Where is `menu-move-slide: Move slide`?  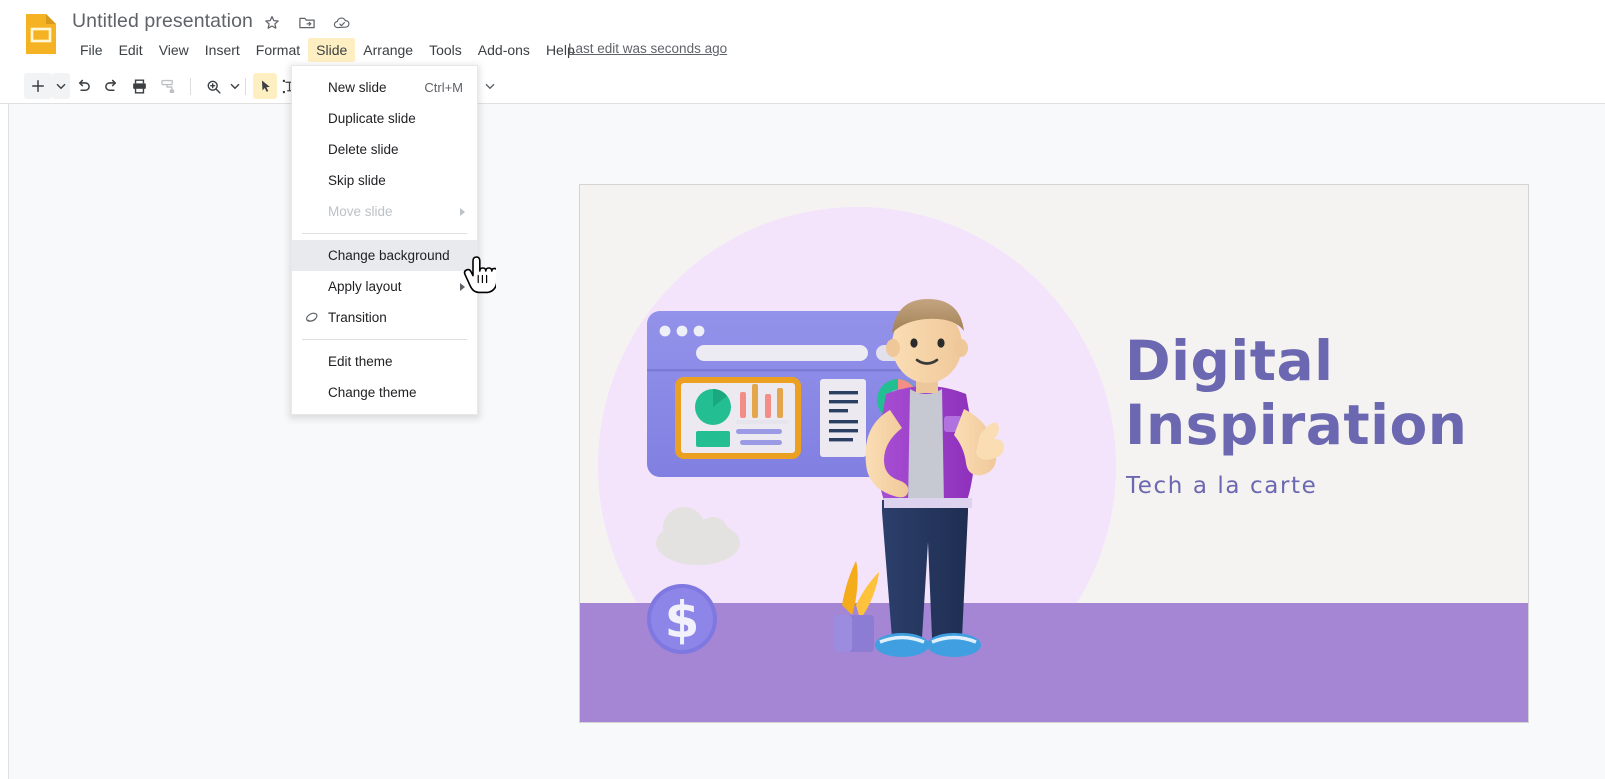
menu-move-slide: Move slide is located at coordinates (384, 211).